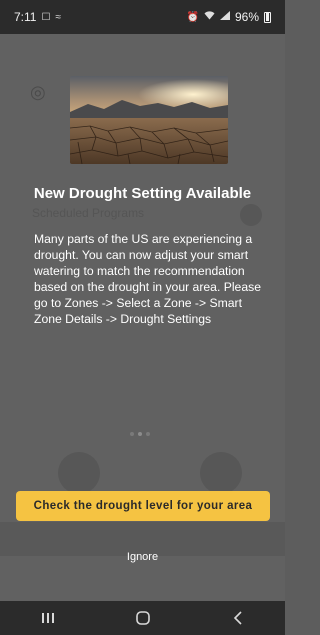 The height and width of the screenshot is (635, 320). I want to click on cracked-earth-illustration, so click(149, 120).